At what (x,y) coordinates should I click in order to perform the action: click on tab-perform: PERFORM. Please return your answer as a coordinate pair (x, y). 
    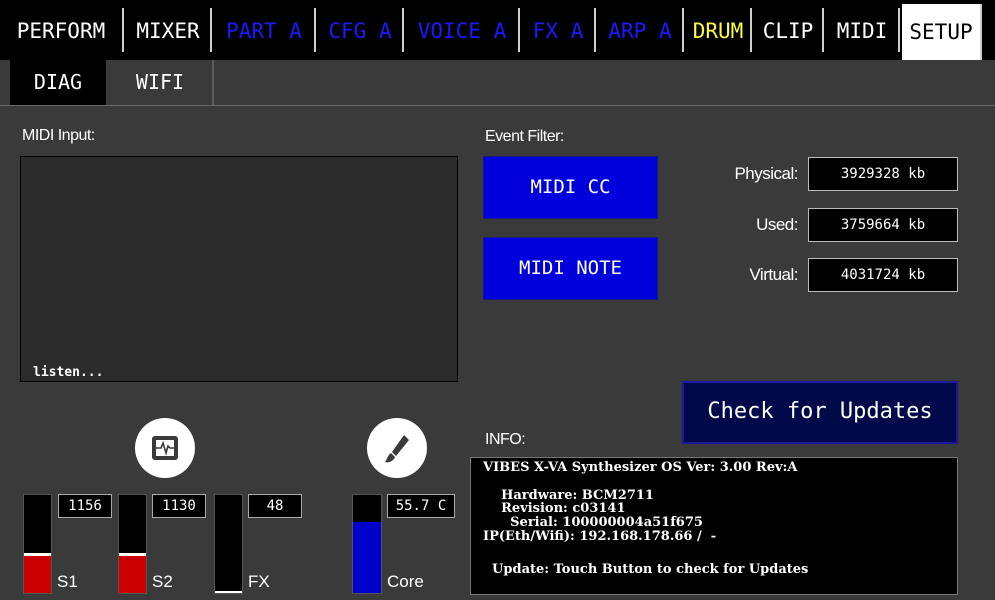
    Looking at the image, I should click on (62, 30).